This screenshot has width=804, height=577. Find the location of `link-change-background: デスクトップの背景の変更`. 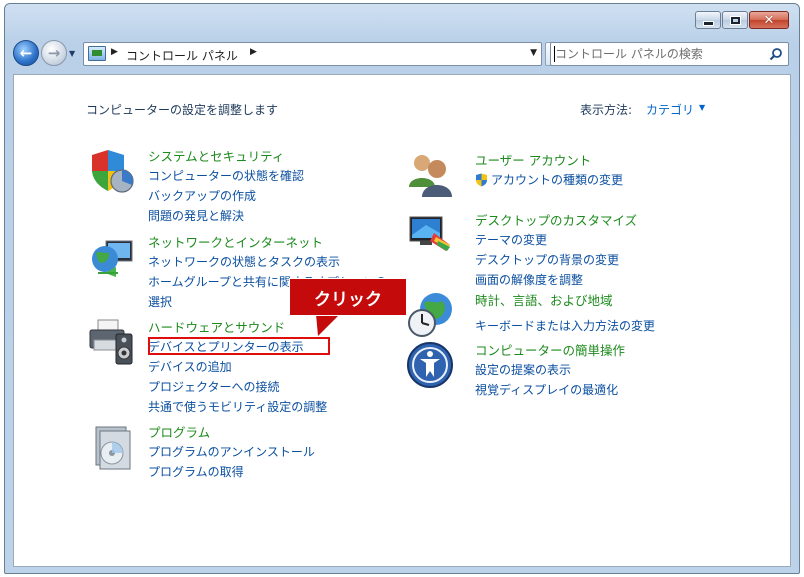

link-change-background: デスクトップの背景の変更 is located at coordinates (556, 260).